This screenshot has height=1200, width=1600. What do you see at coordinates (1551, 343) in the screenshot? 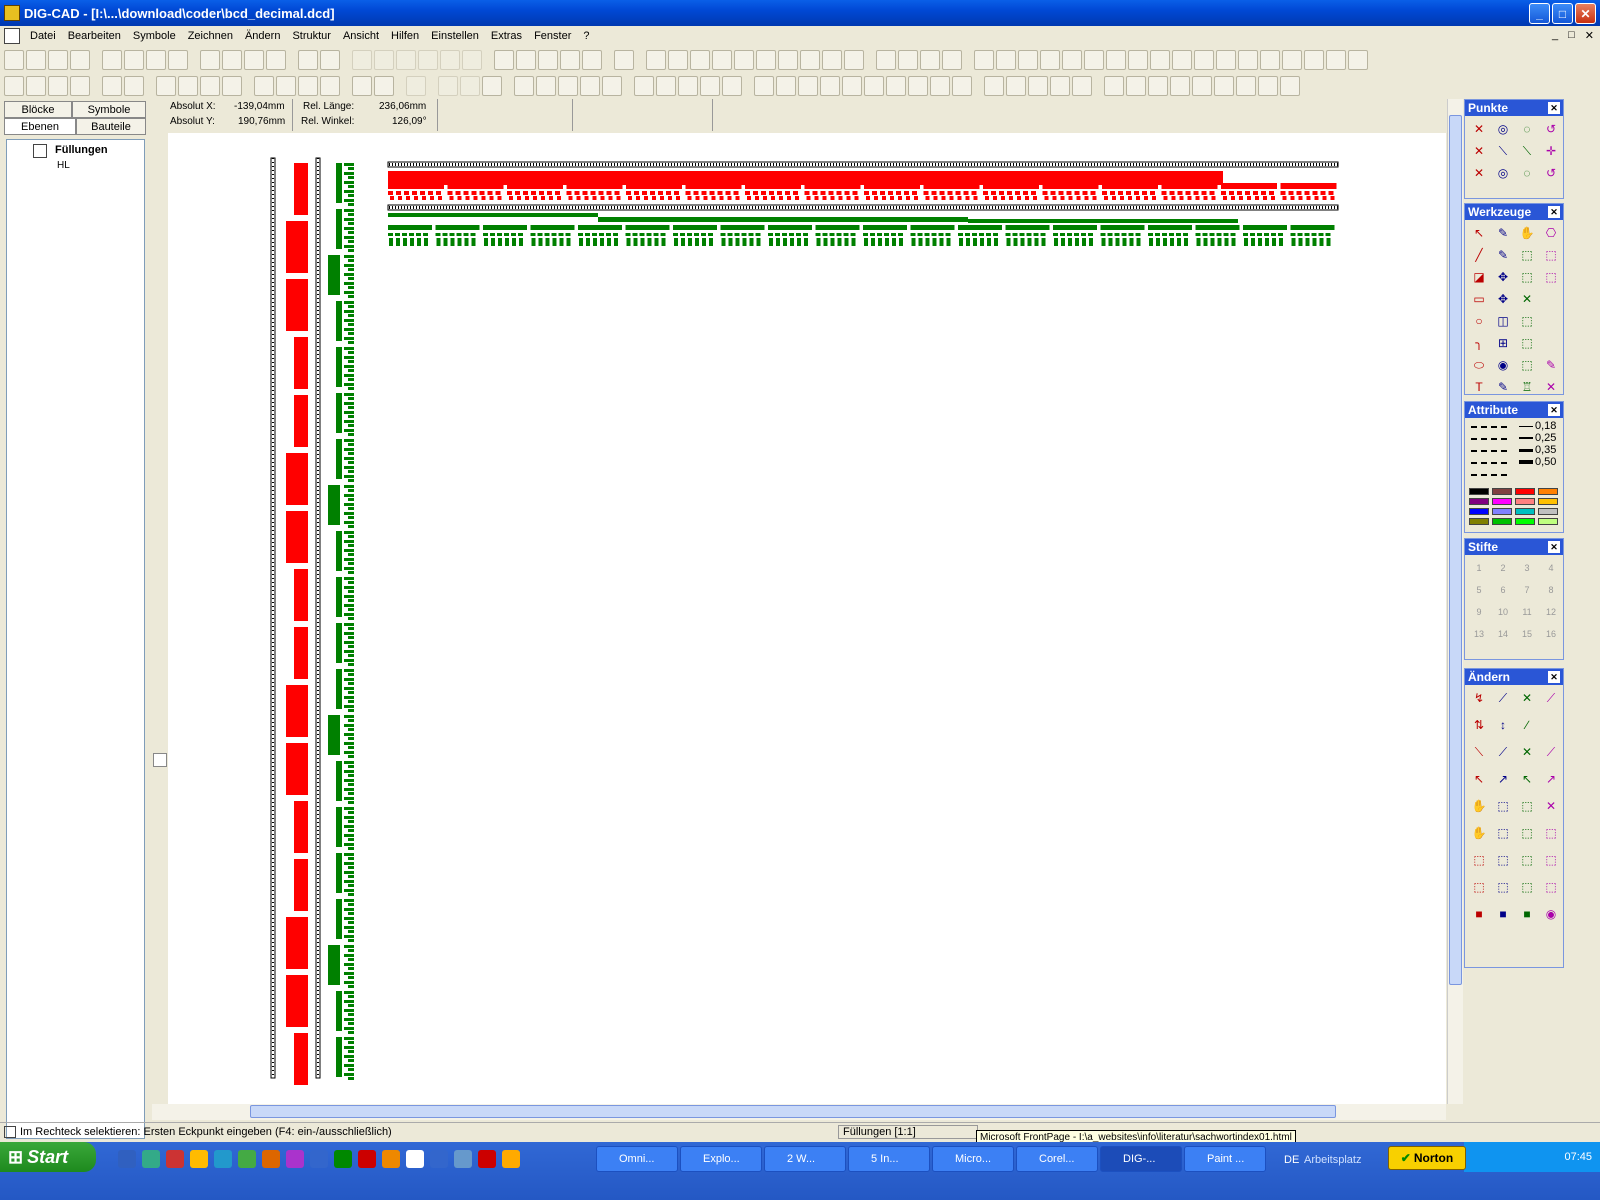
I see `drawing-tool-button` at bounding box center [1551, 343].